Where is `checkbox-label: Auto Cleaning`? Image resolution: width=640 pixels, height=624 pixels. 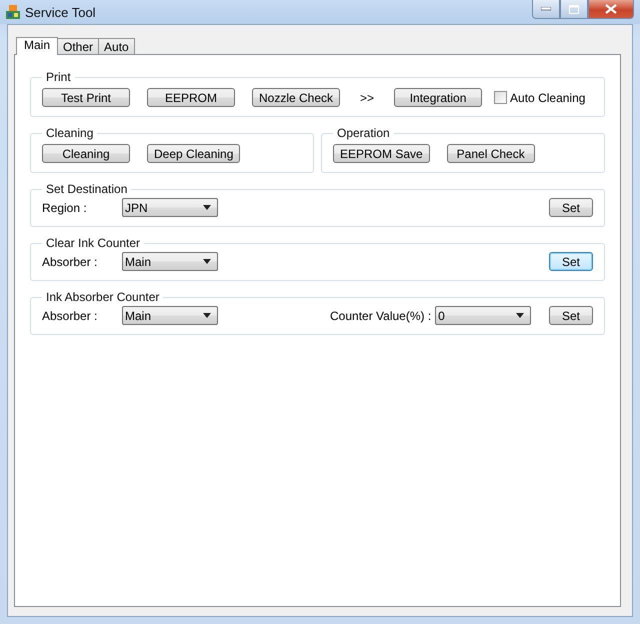
checkbox-label: Auto Cleaning is located at coordinates (548, 97).